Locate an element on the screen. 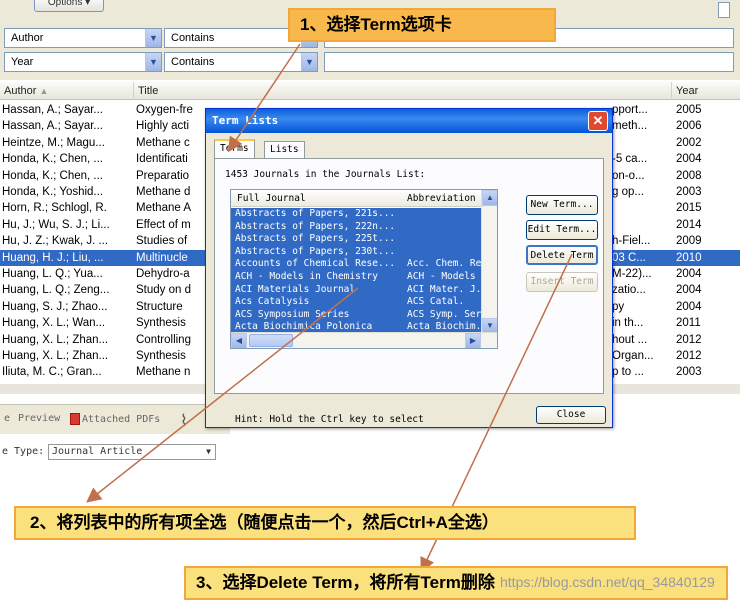 The image size is (740, 604). paperclip-icon: ⌇ is located at coordinates (184, 421).